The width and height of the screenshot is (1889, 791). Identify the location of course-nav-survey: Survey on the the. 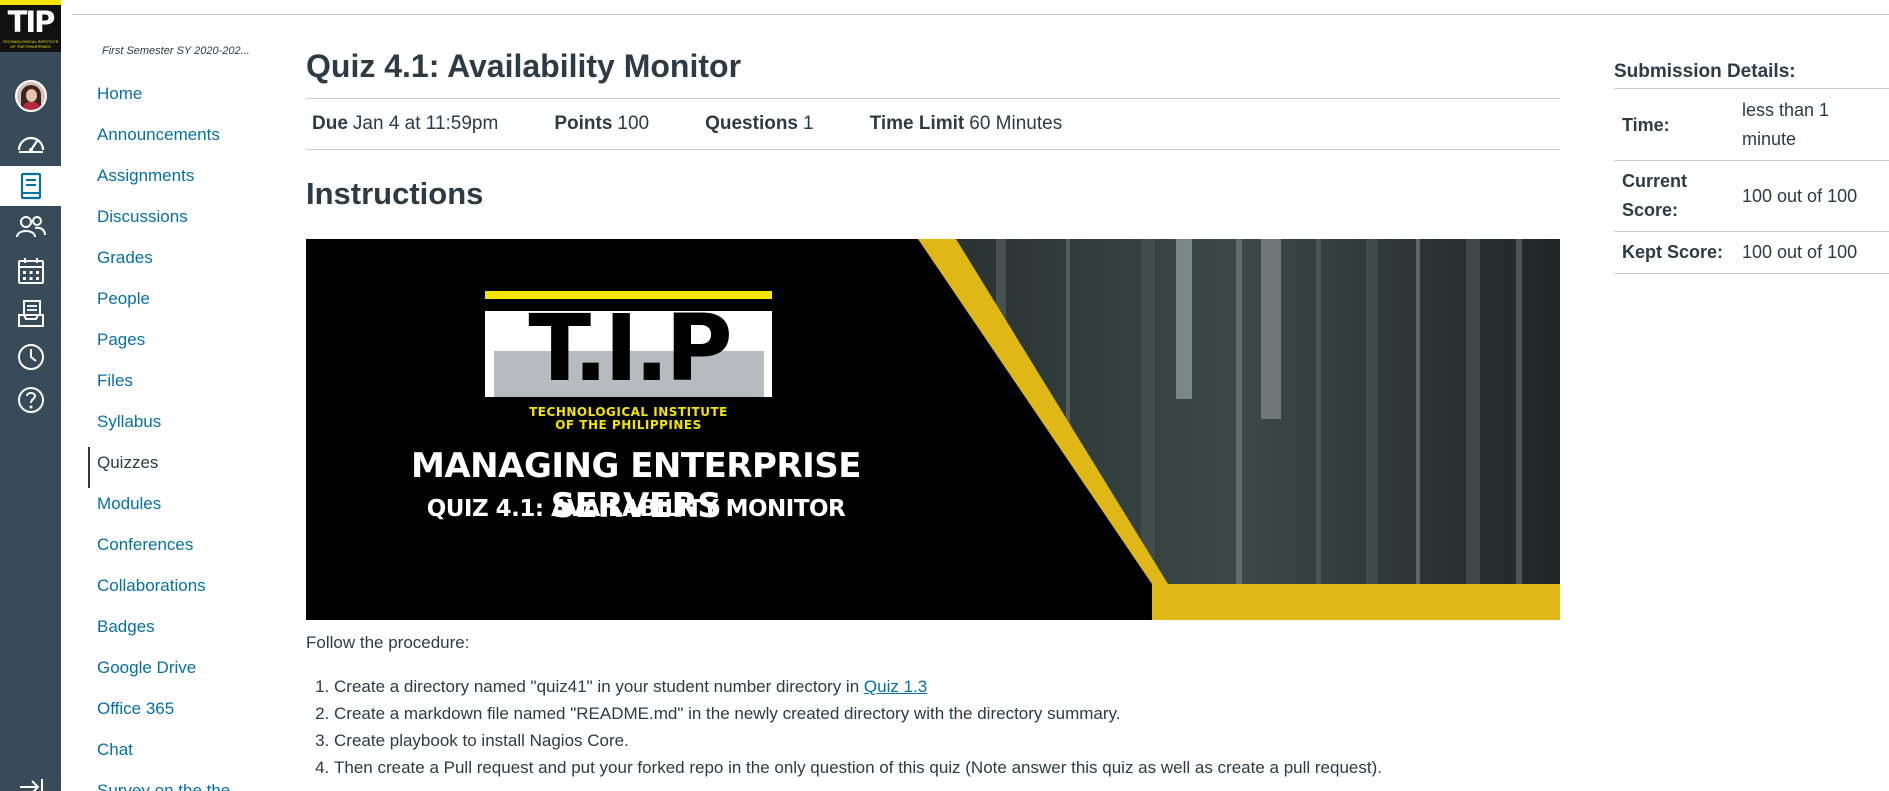
(178, 783).